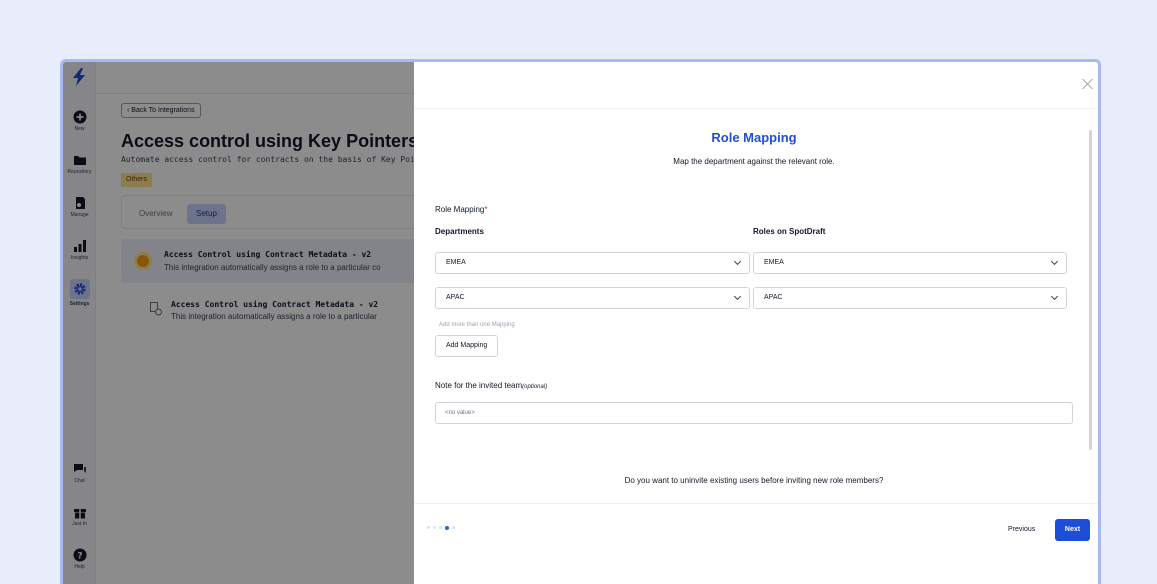  What do you see at coordinates (535, 387) in the screenshot?
I see `optional-label: (optional)` at bounding box center [535, 387].